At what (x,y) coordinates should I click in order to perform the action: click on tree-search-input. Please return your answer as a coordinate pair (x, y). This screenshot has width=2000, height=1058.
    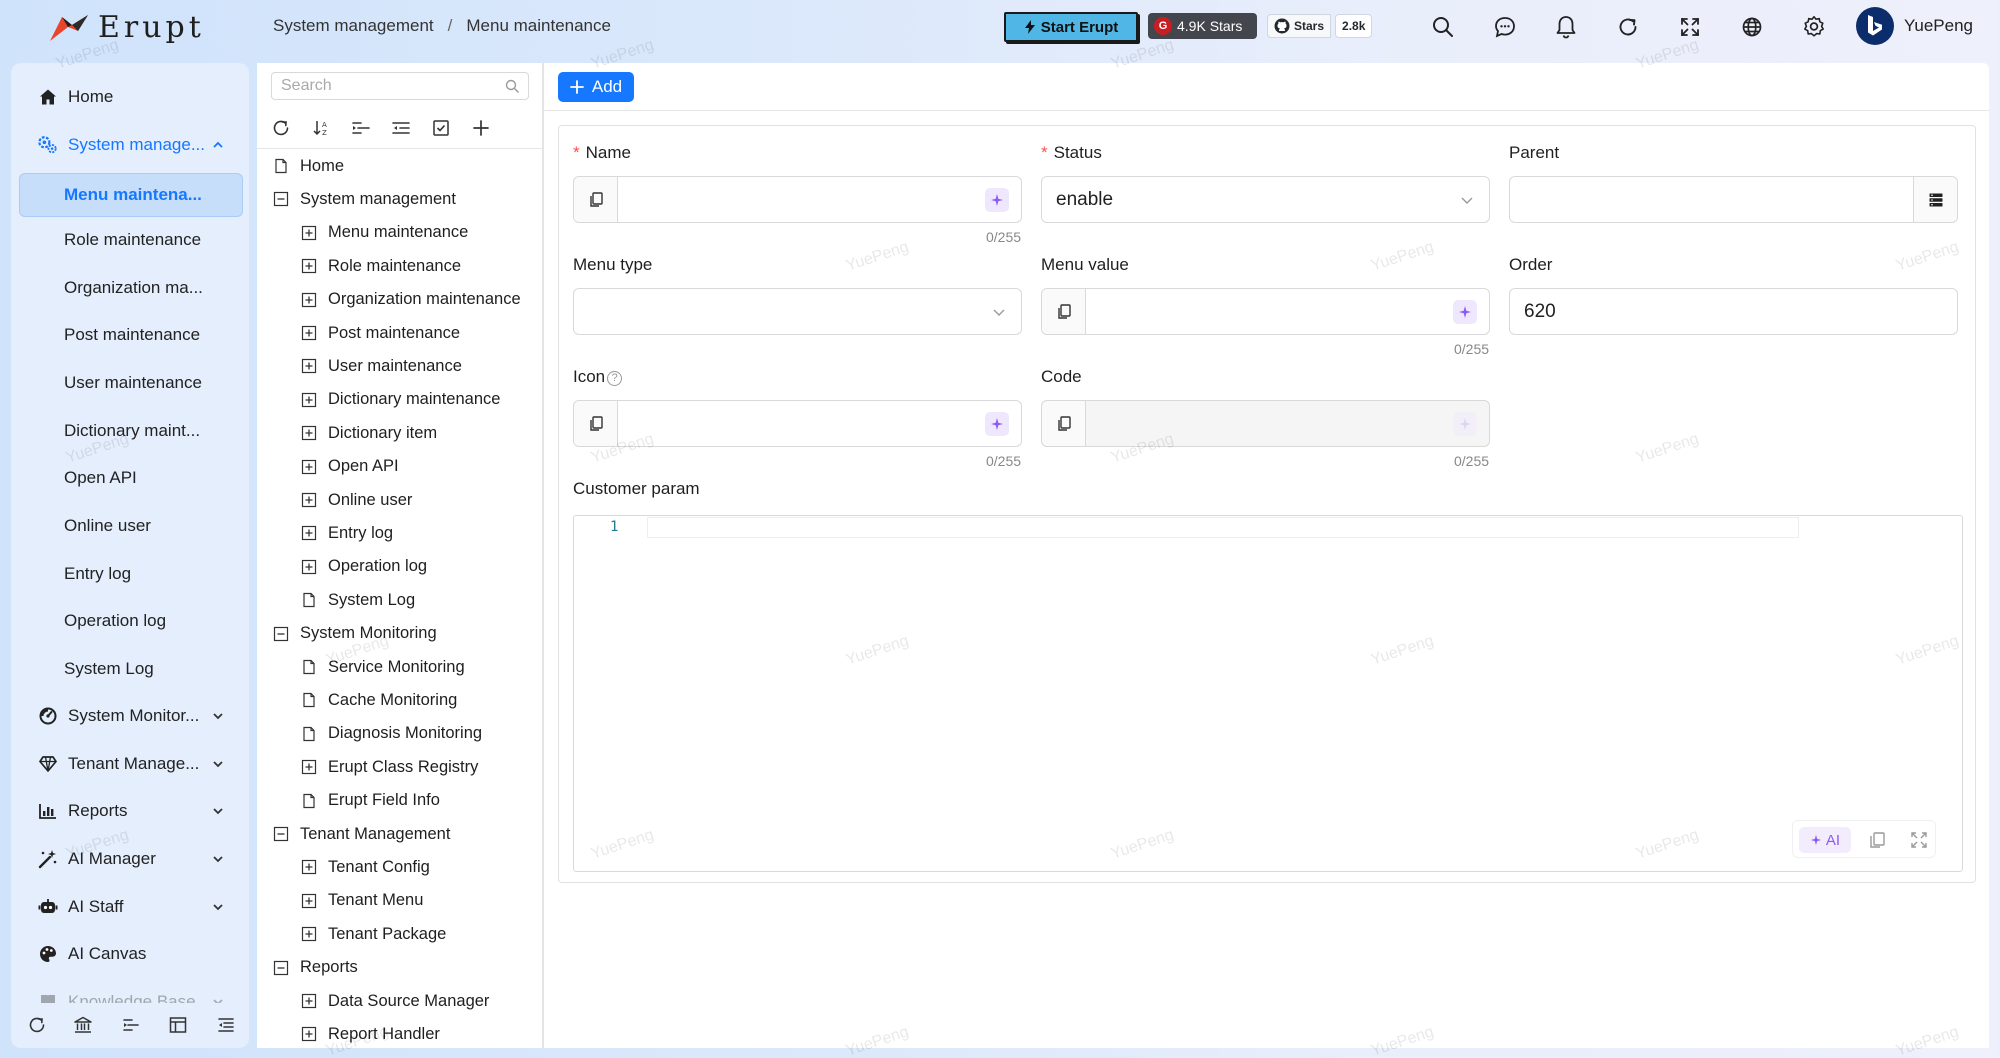
    Looking at the image, I should click on (391, 86).